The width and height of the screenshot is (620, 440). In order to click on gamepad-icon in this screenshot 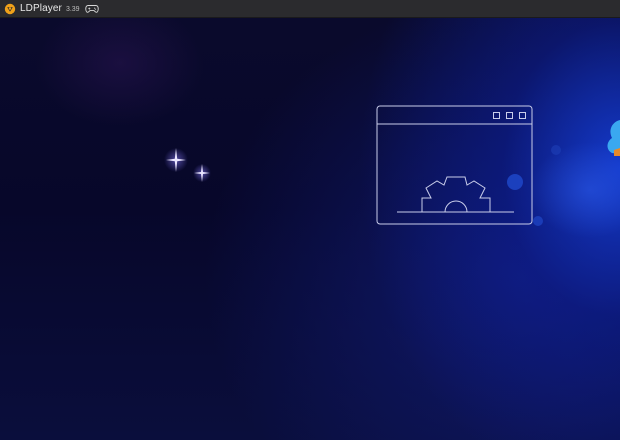, I will do `click(91, 9)`.